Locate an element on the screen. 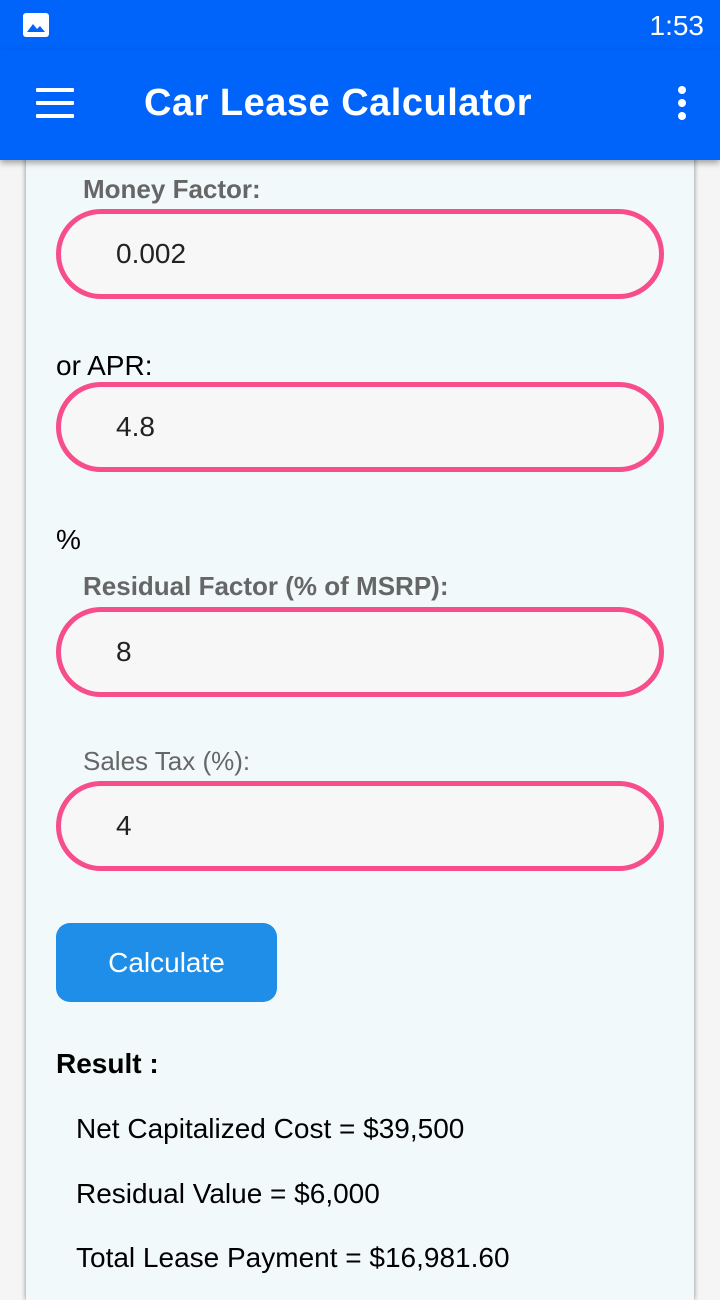 Image resolution: width=720 pixels, height=1300 pixels. apr-label: or APR: is located at coordinates (104, 365).